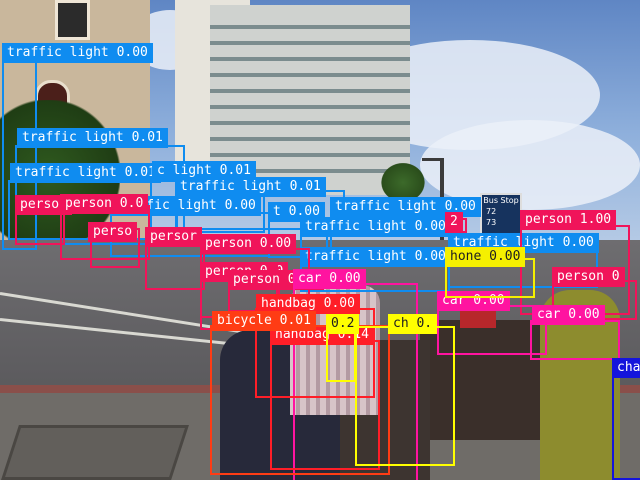 The width and height of the screenshot is (640, 480). I want to click on detection-label-person: person 1.00, so click(568, 220).